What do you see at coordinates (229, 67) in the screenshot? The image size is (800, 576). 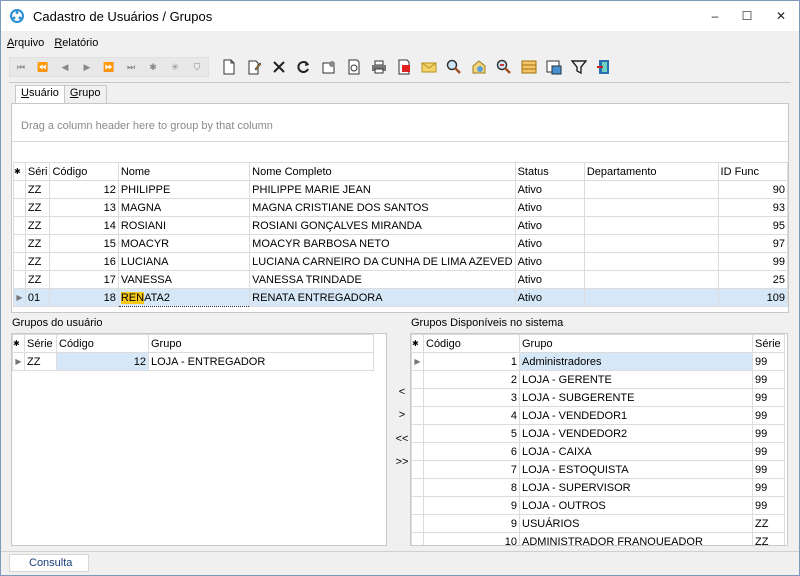 I see `new-document-icon` at bounding box center [229, 67].